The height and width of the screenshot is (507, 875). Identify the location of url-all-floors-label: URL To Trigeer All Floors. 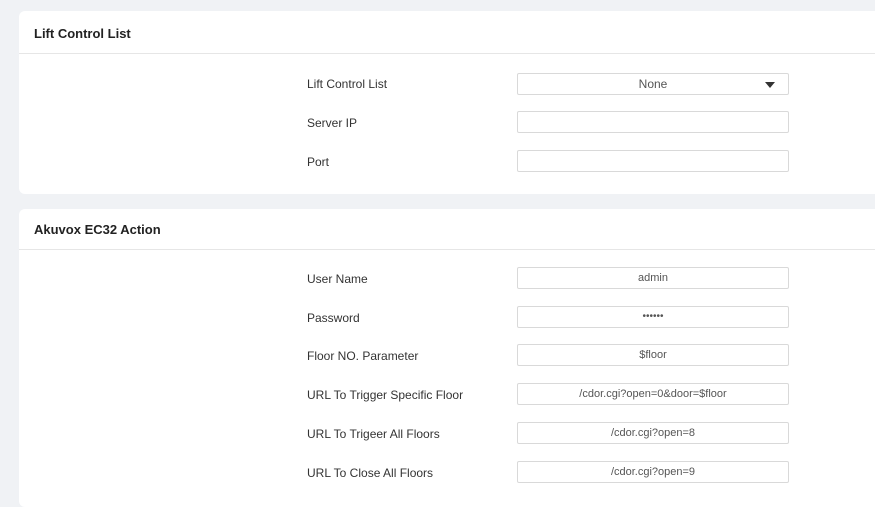
(373, 434).